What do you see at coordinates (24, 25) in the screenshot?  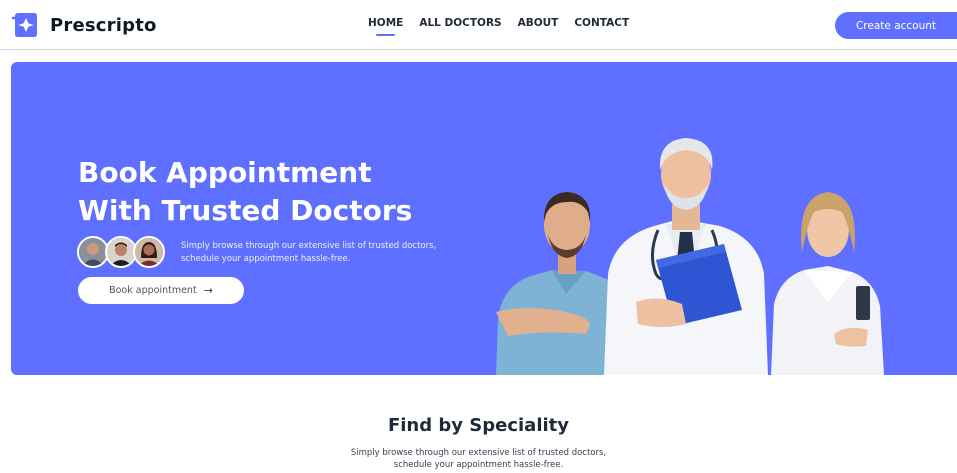 I see `logo-icon` at bounding box center [24, 25].